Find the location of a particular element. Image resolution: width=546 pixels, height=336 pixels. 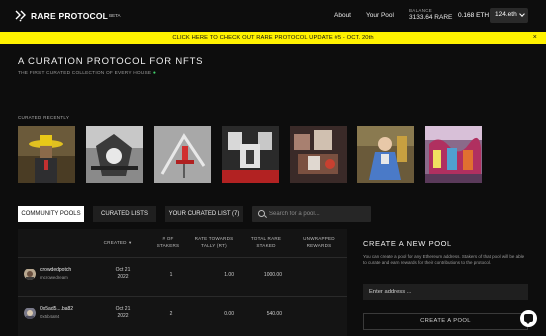

tab-your-curated-list: YOUR CURATED LIST (7) is located at coordinates (204, 214).